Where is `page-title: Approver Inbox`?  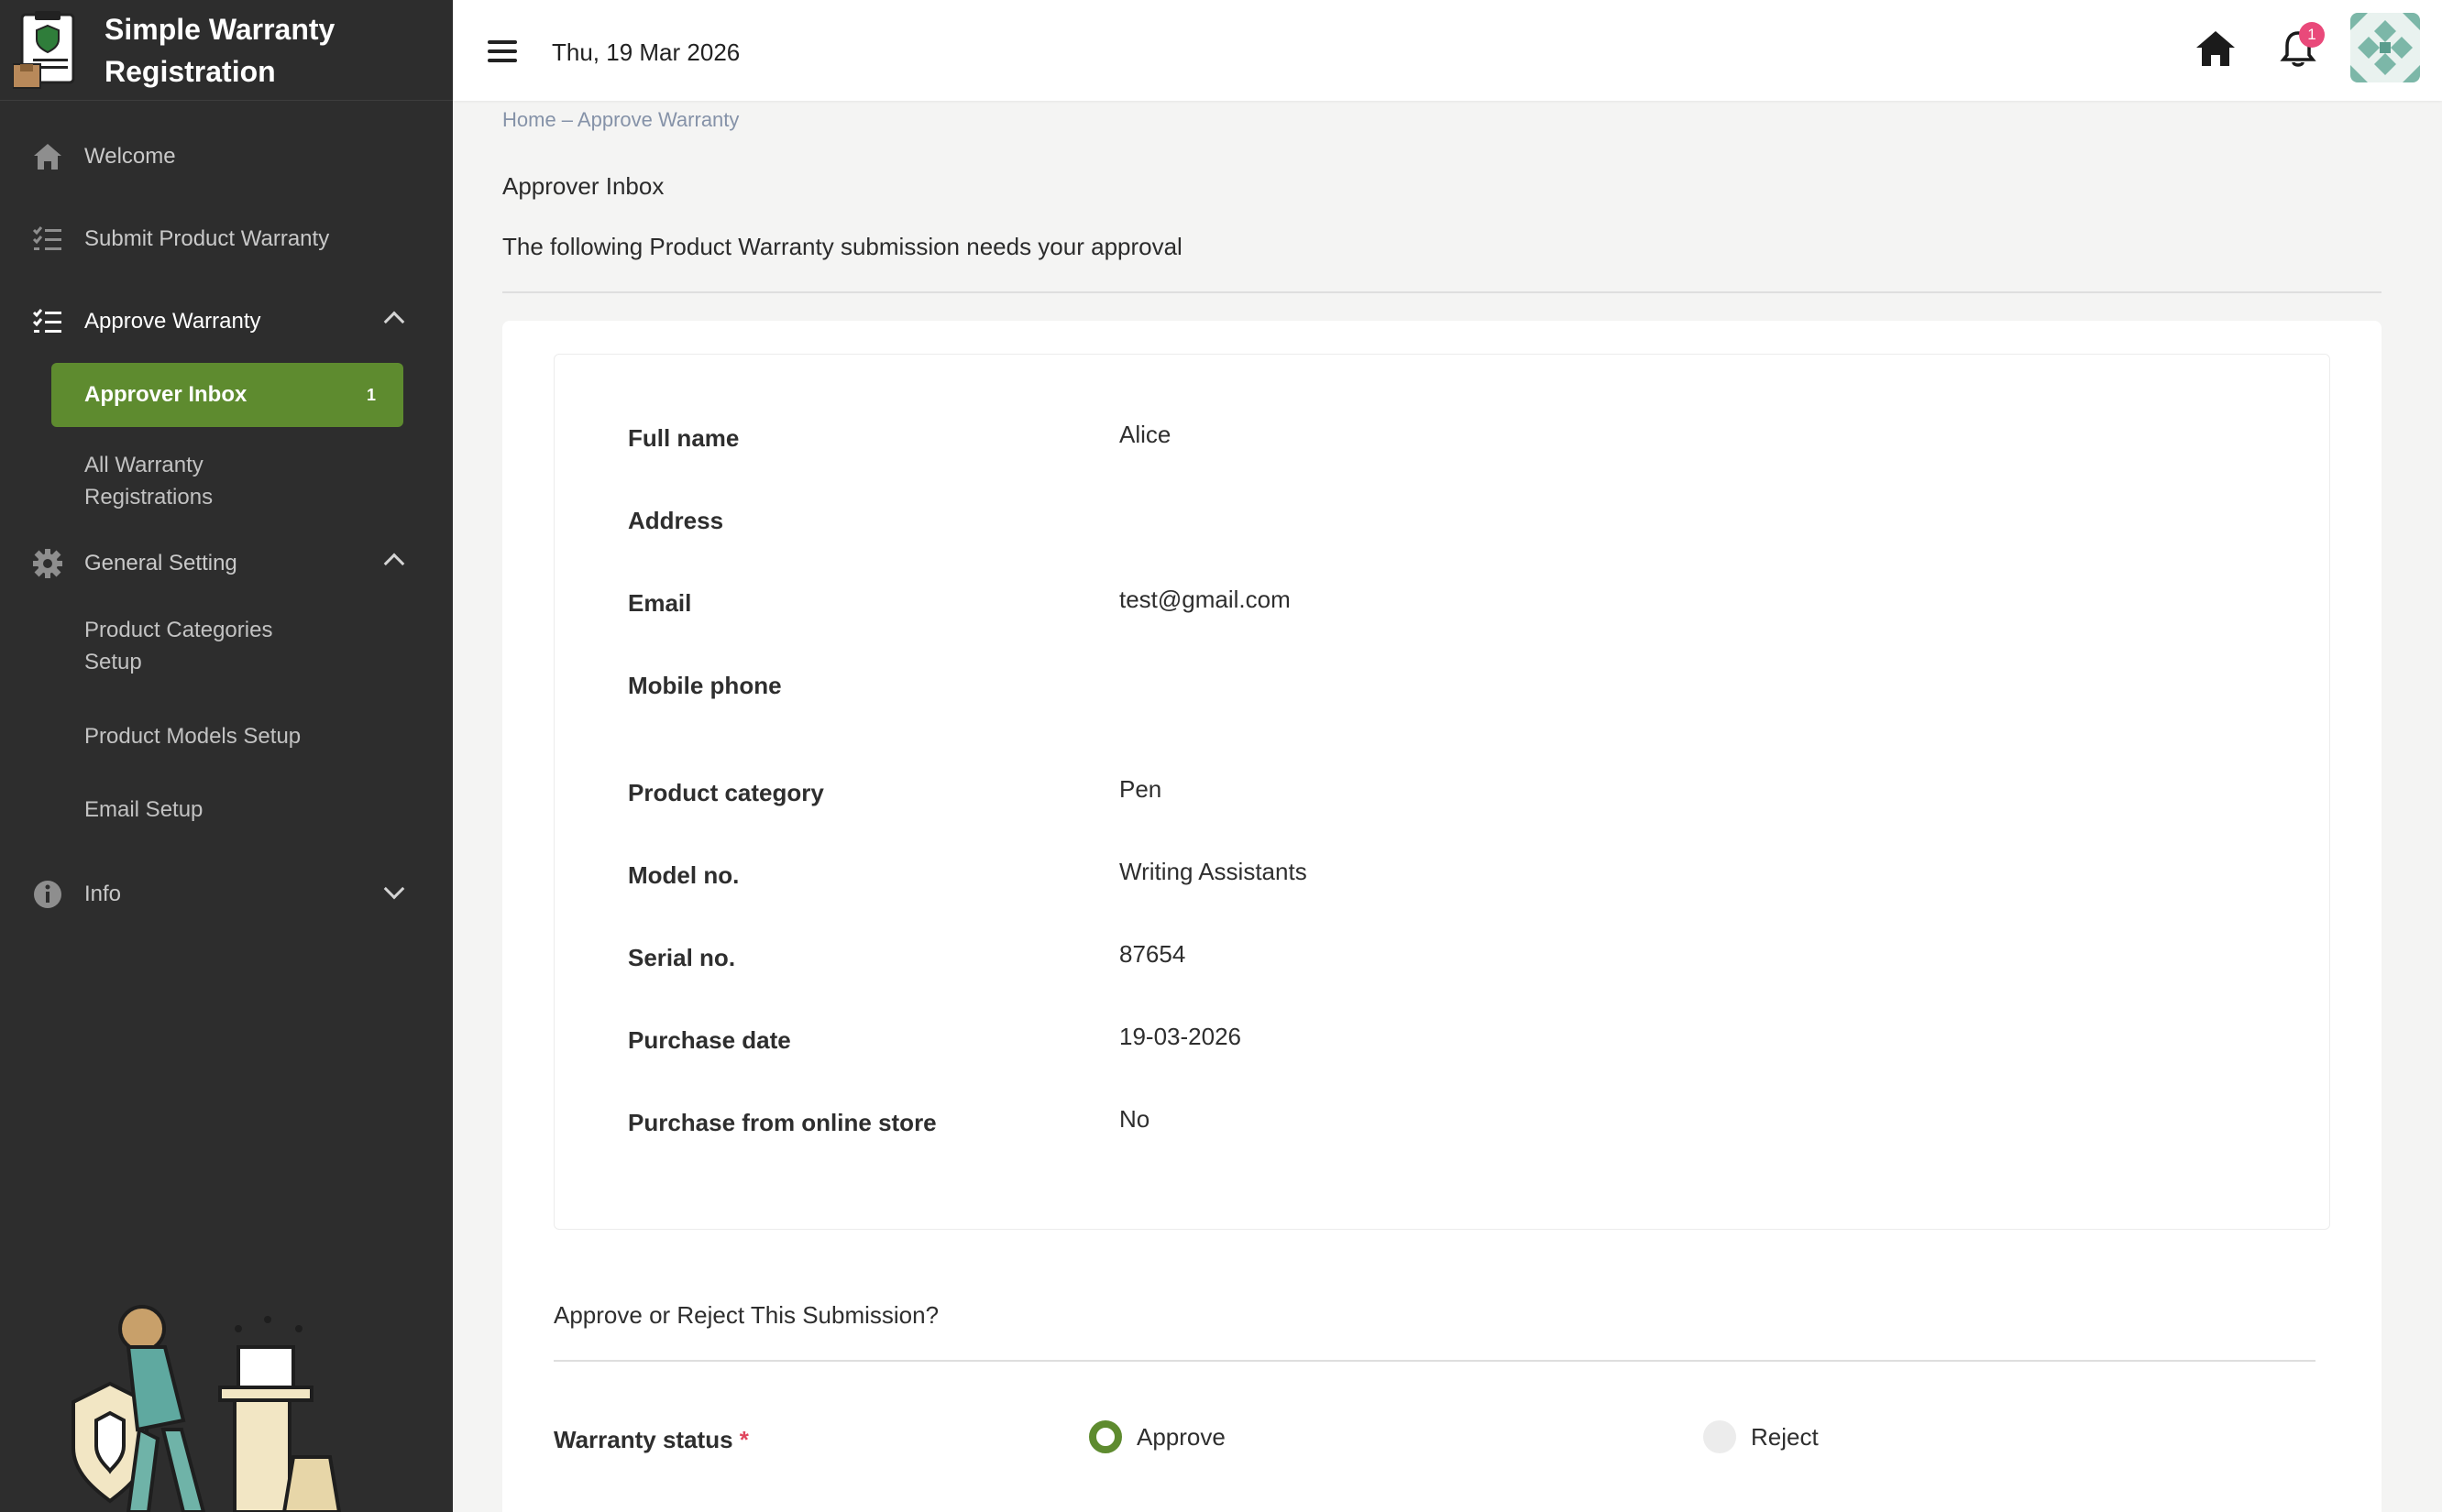 page-title: Approver Inbox is located at coordinates (583, 186).